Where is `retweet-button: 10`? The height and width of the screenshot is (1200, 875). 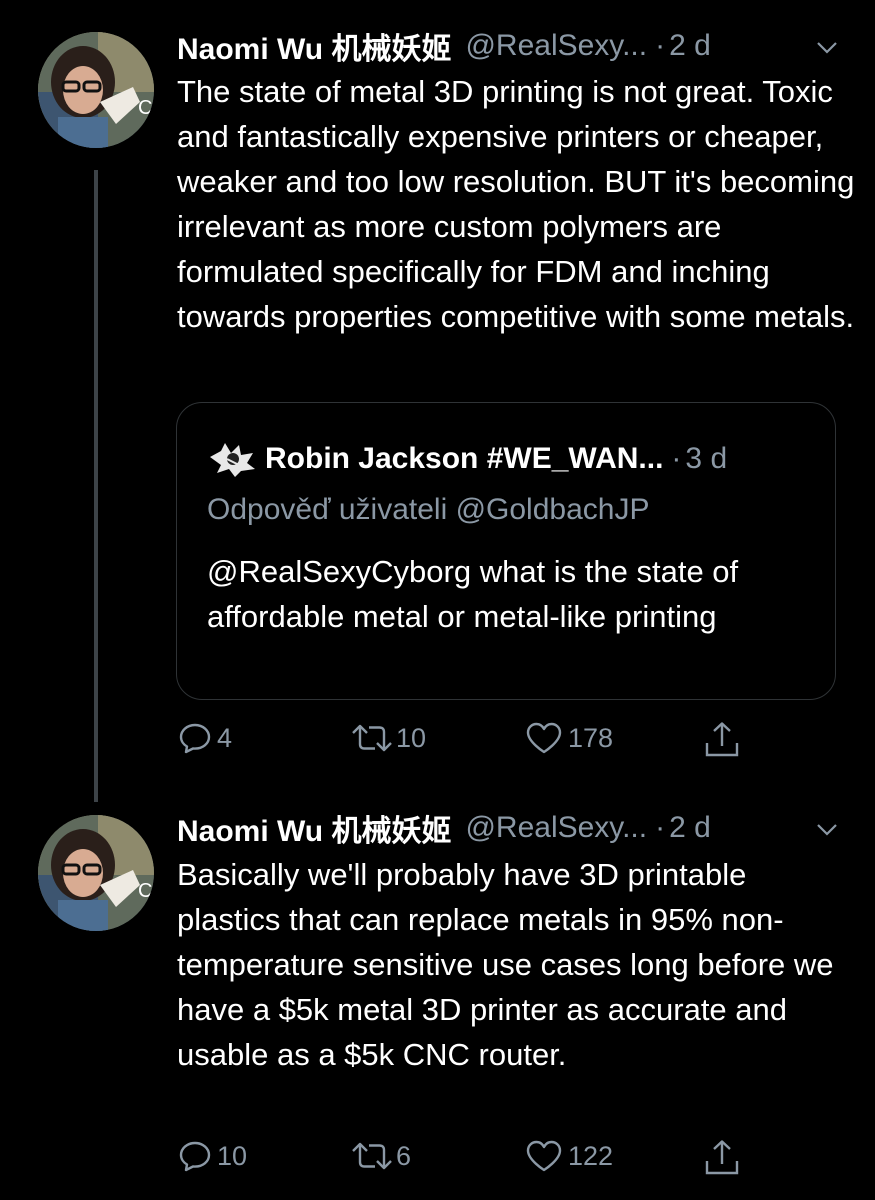 retweet-button: 10 is located at coordinates (387, 738).